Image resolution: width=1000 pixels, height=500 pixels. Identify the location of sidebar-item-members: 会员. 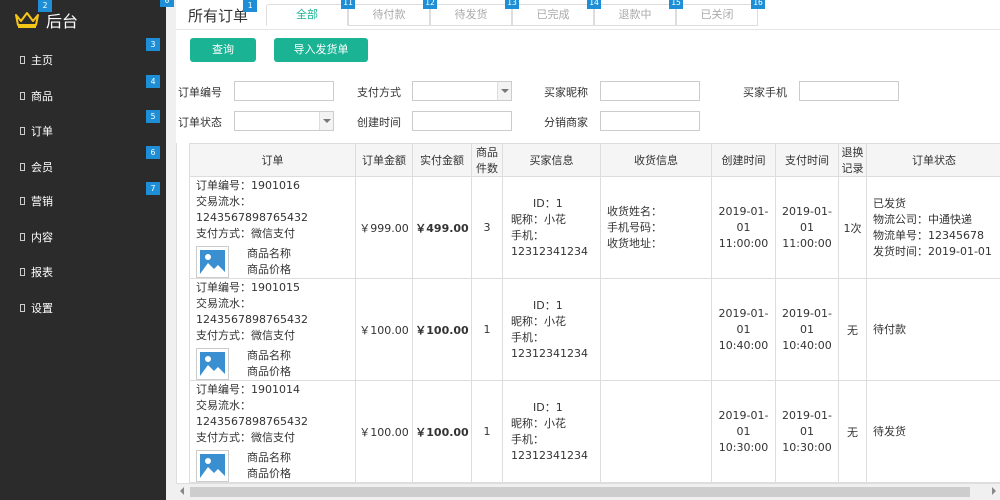
(83, 167).